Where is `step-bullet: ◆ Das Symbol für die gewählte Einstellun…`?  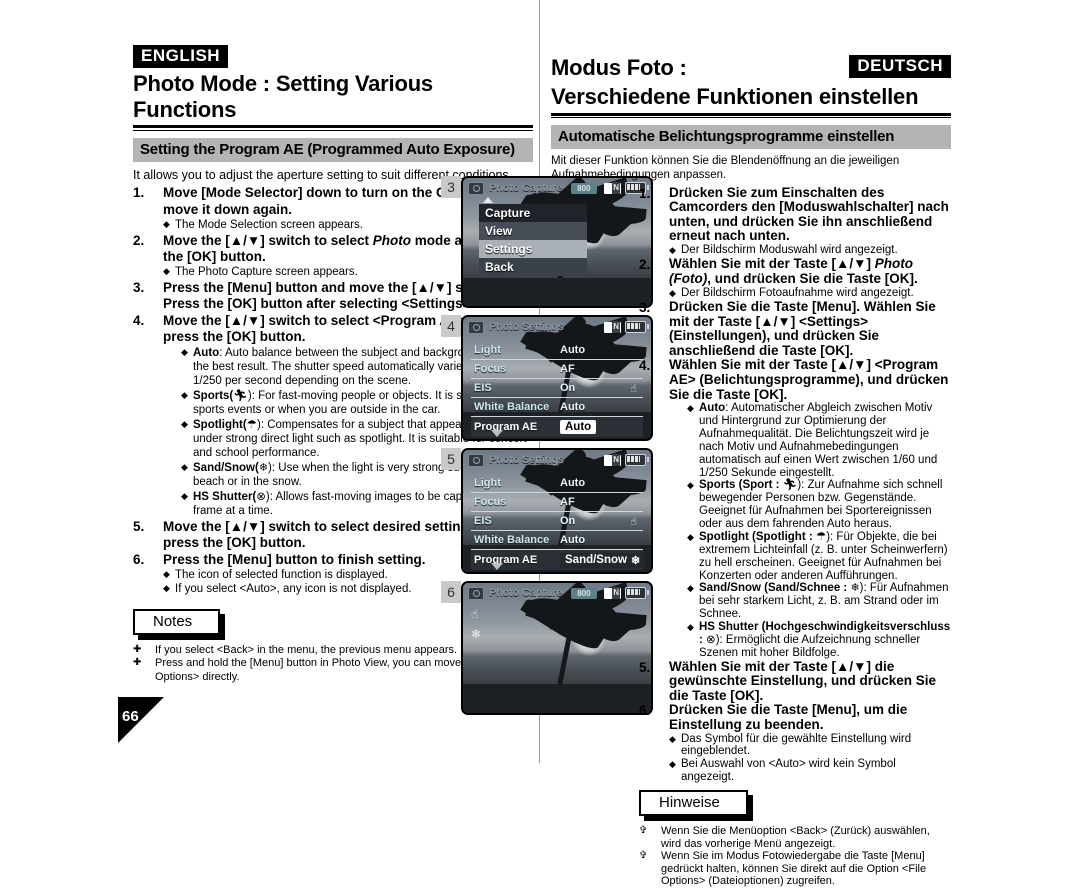
step-bullet: ◆ Das Symbol für die gewählte Einstellun… is located at coordinates (810, 746).